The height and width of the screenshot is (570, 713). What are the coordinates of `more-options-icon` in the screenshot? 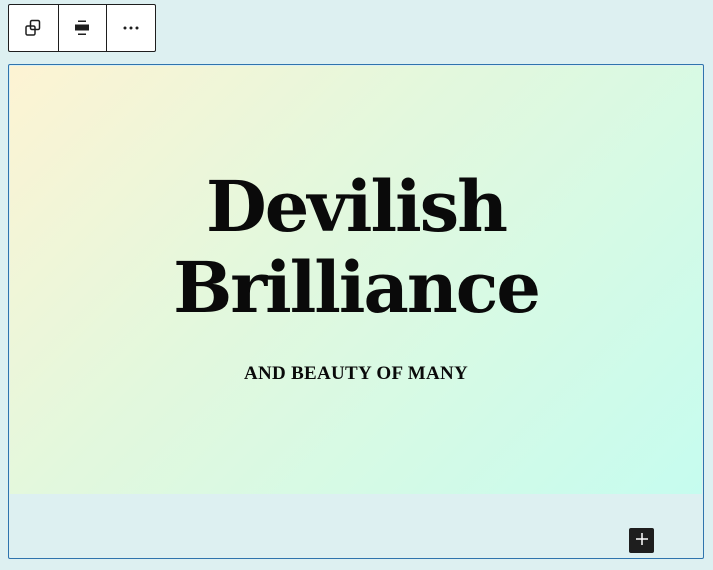 It's located at (131, 28).